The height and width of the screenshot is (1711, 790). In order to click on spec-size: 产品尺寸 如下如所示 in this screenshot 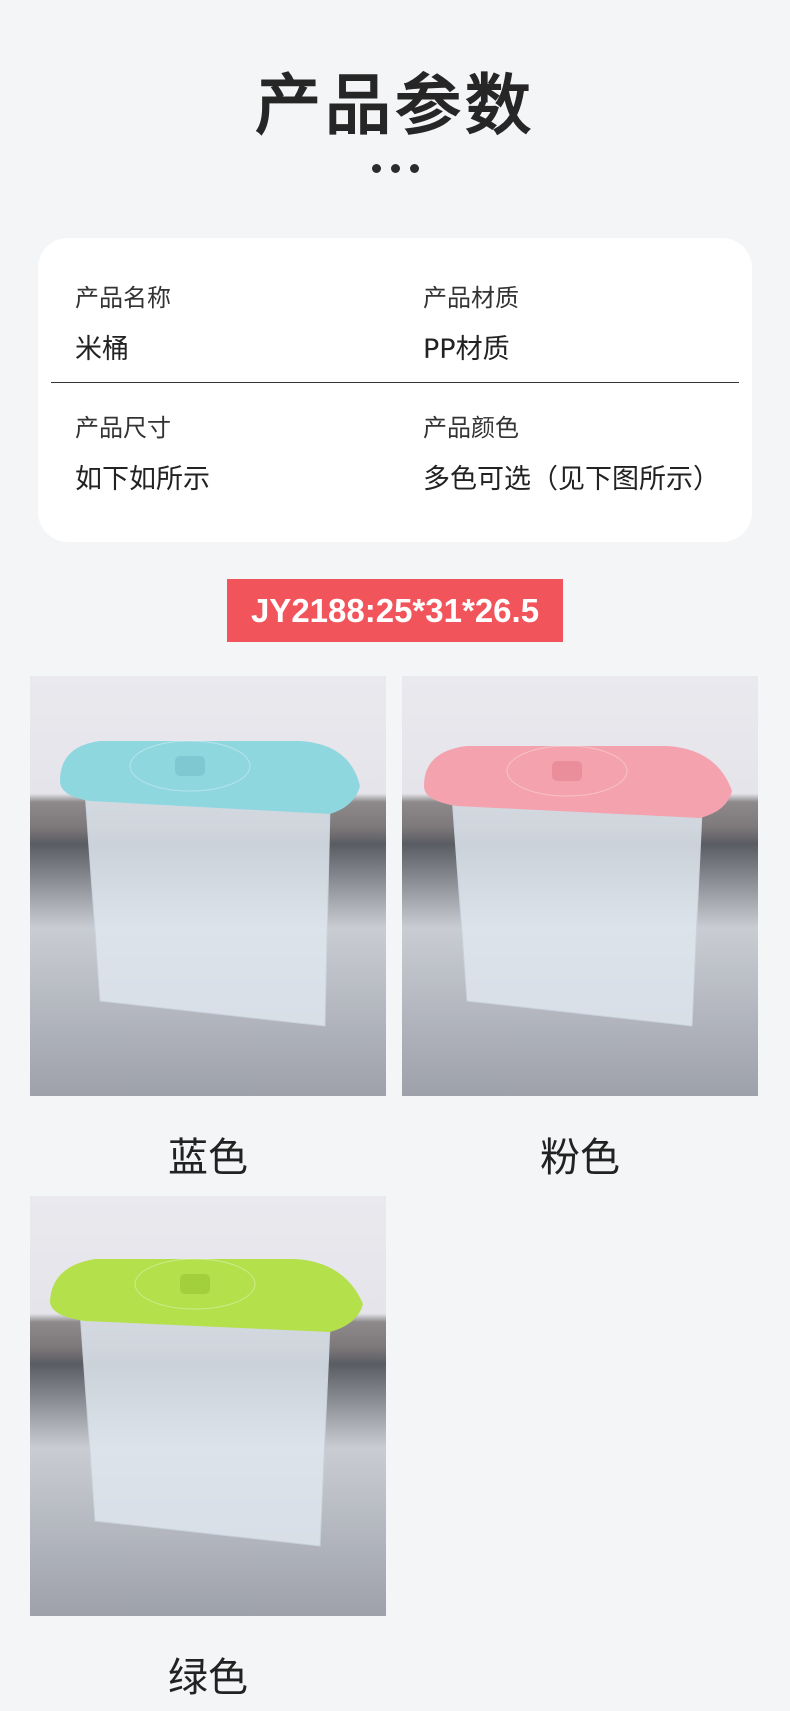, I will do `click(142, 452)`.